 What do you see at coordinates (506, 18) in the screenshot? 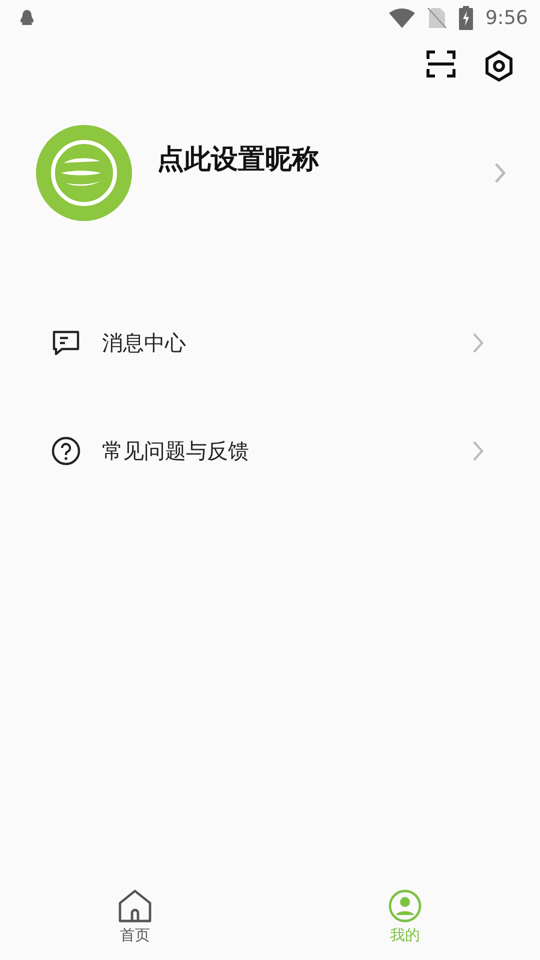
I see `status-time: 9:56` at bounding box center [506, 18].